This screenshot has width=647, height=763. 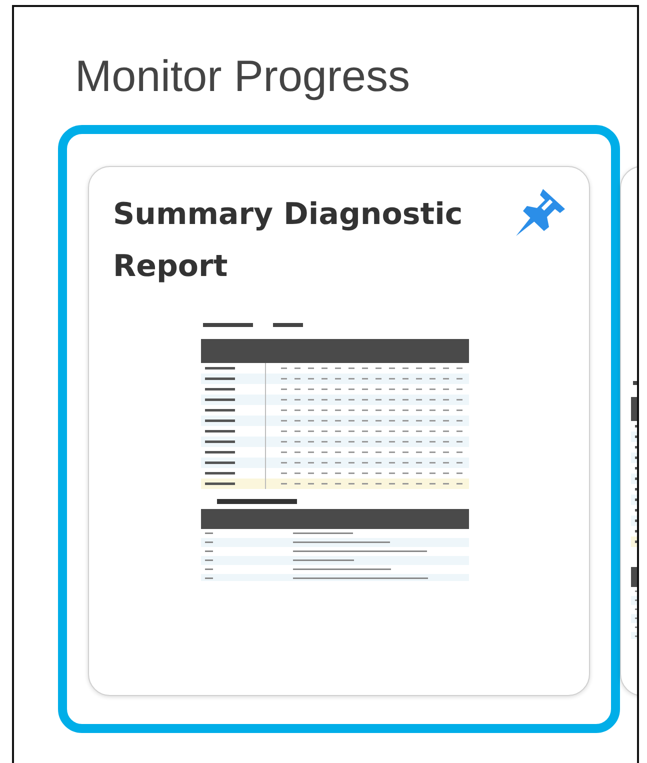 What do you see at coordinates (243, 77) in the screenshot?
I see `section-title: Monitor Progress` at bounding box center [243, 77].